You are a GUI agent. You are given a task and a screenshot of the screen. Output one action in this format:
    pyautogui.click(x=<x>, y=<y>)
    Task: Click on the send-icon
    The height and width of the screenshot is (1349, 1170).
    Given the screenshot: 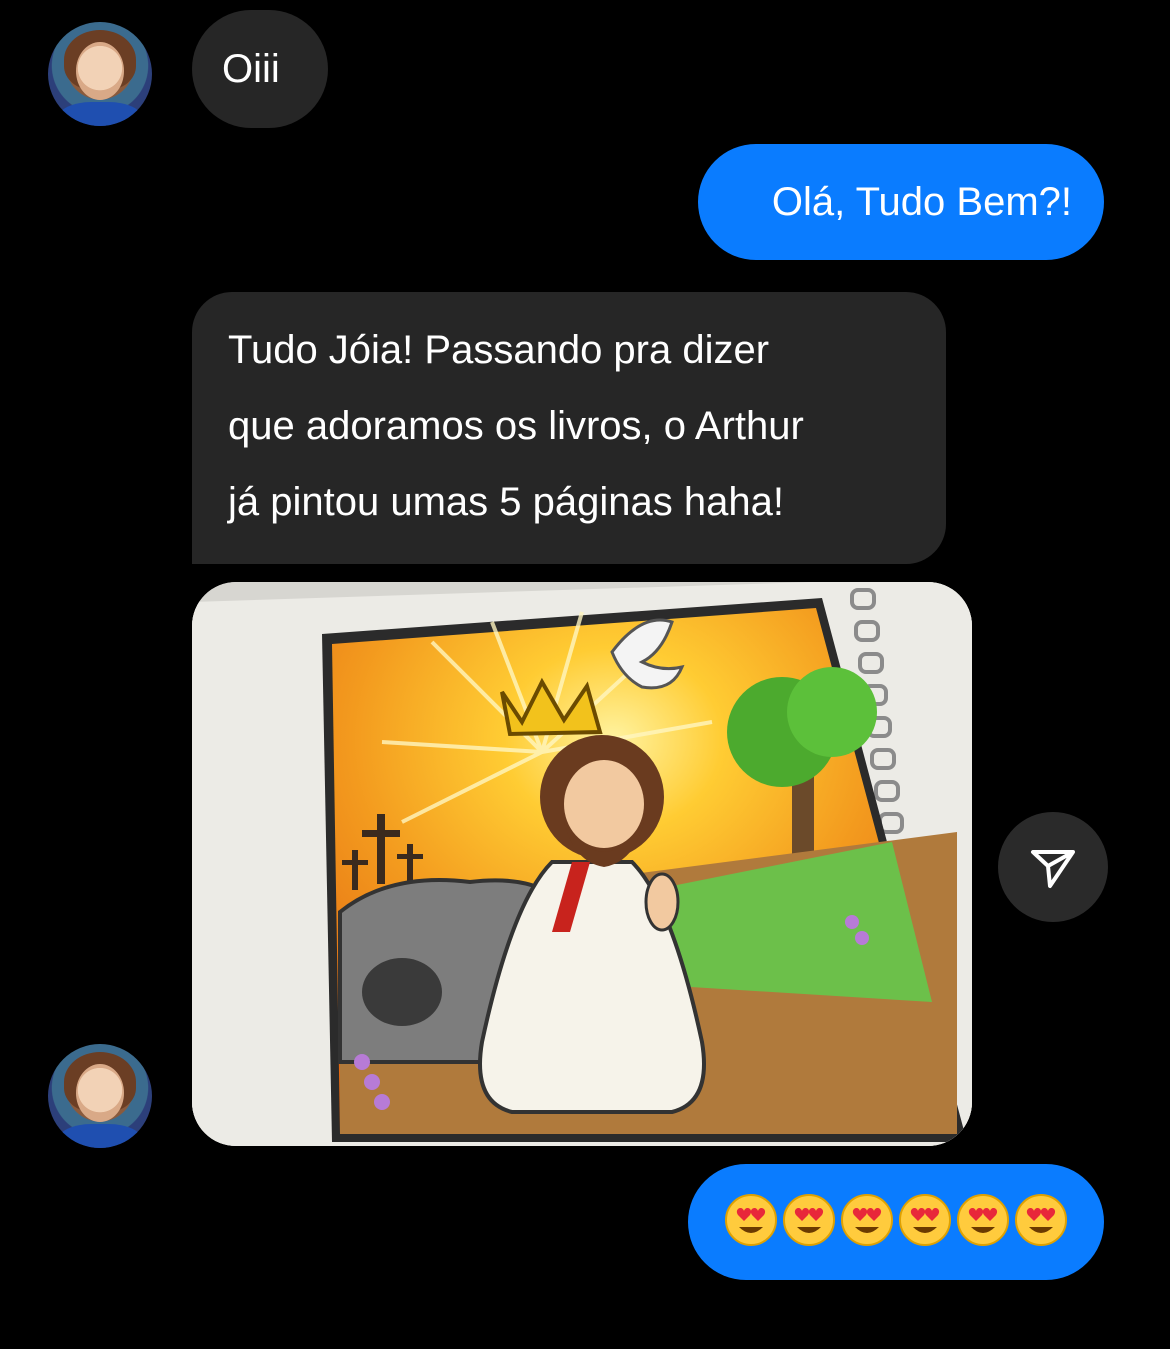 What is the action you would take?
    pyautogui.click(x=1053, y=869)
    